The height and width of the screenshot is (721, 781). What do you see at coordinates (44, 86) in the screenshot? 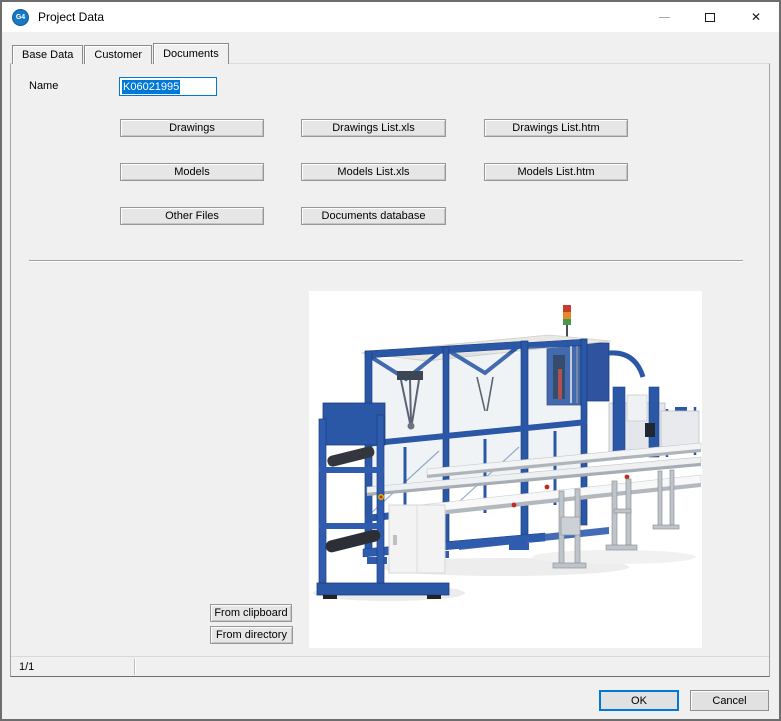
I see `name-label: Name` at bounding box center [44, 86].